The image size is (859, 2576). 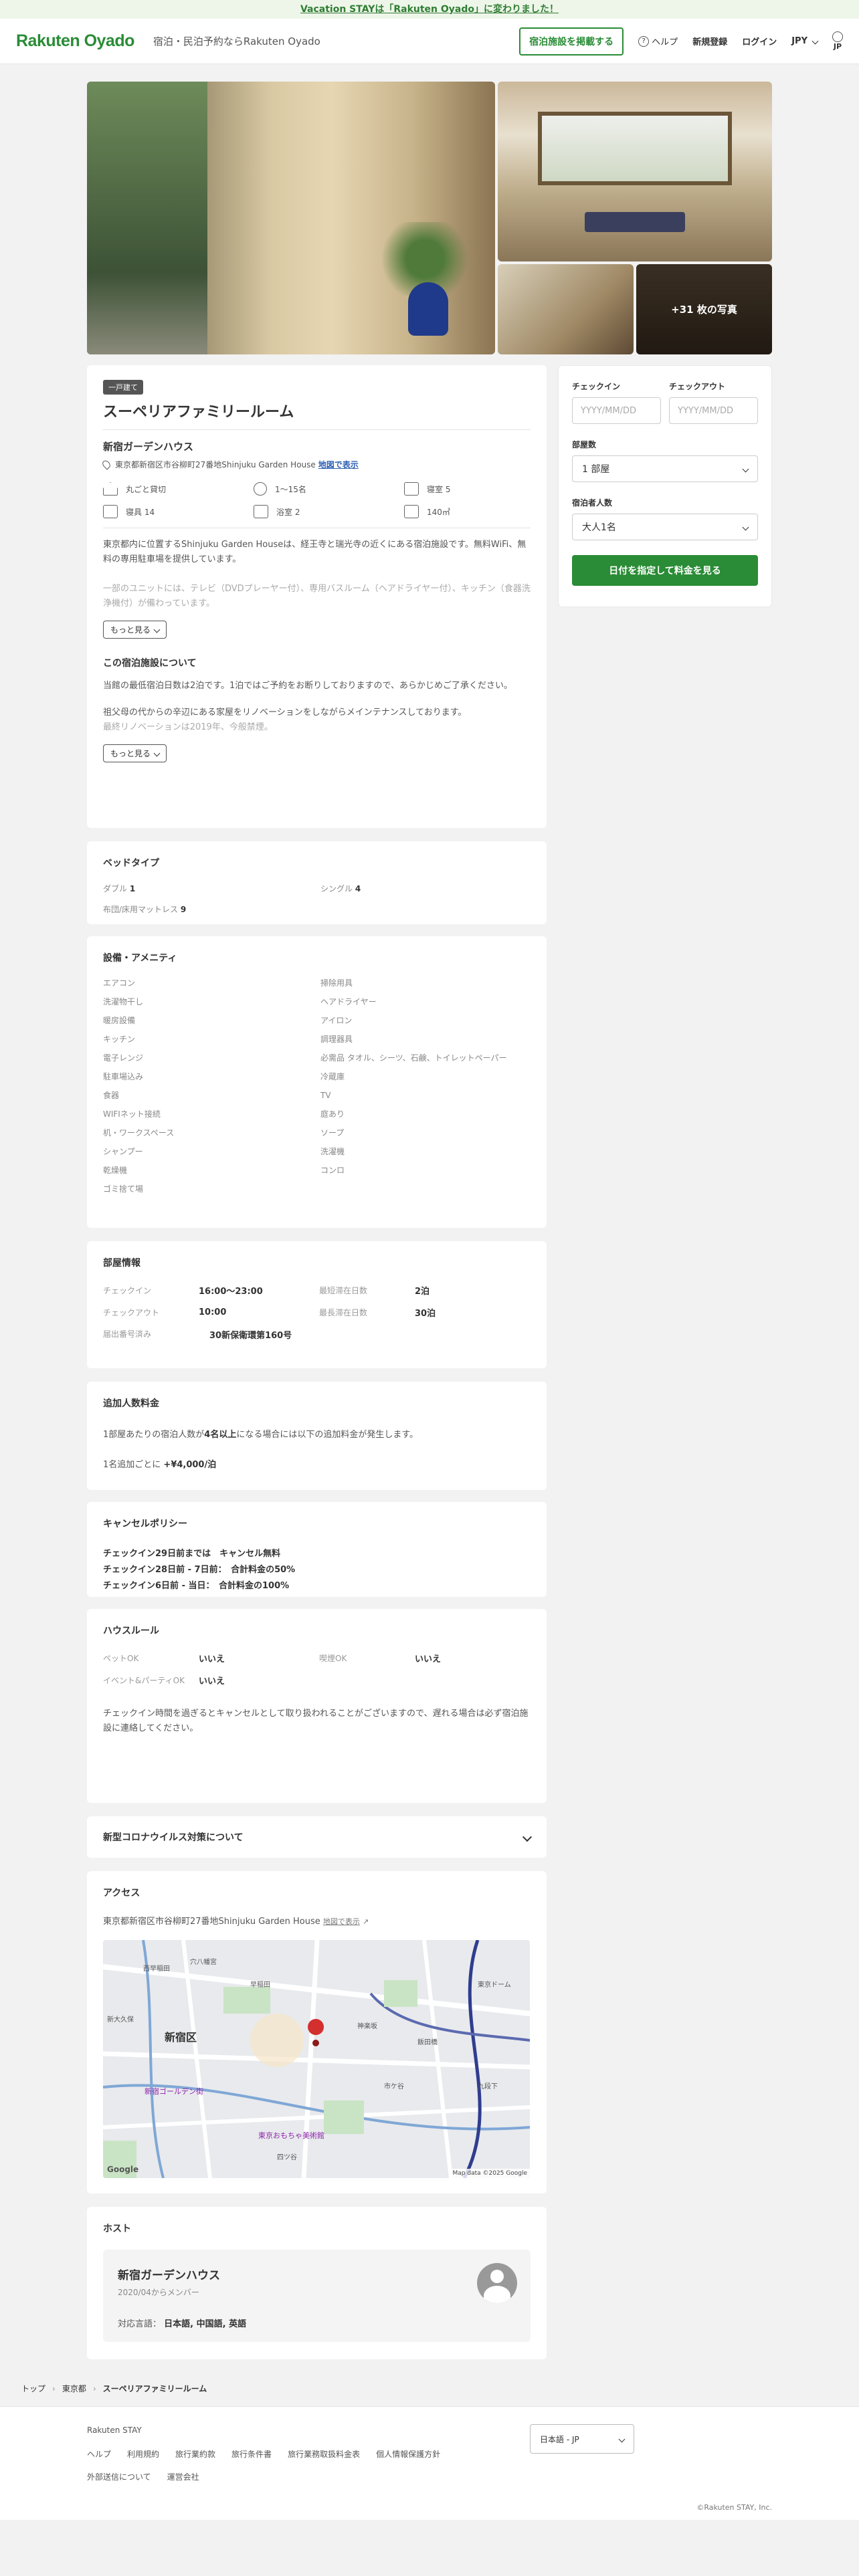 I want to click on amenity-item: キッチン, so click(x=120, y=1039).